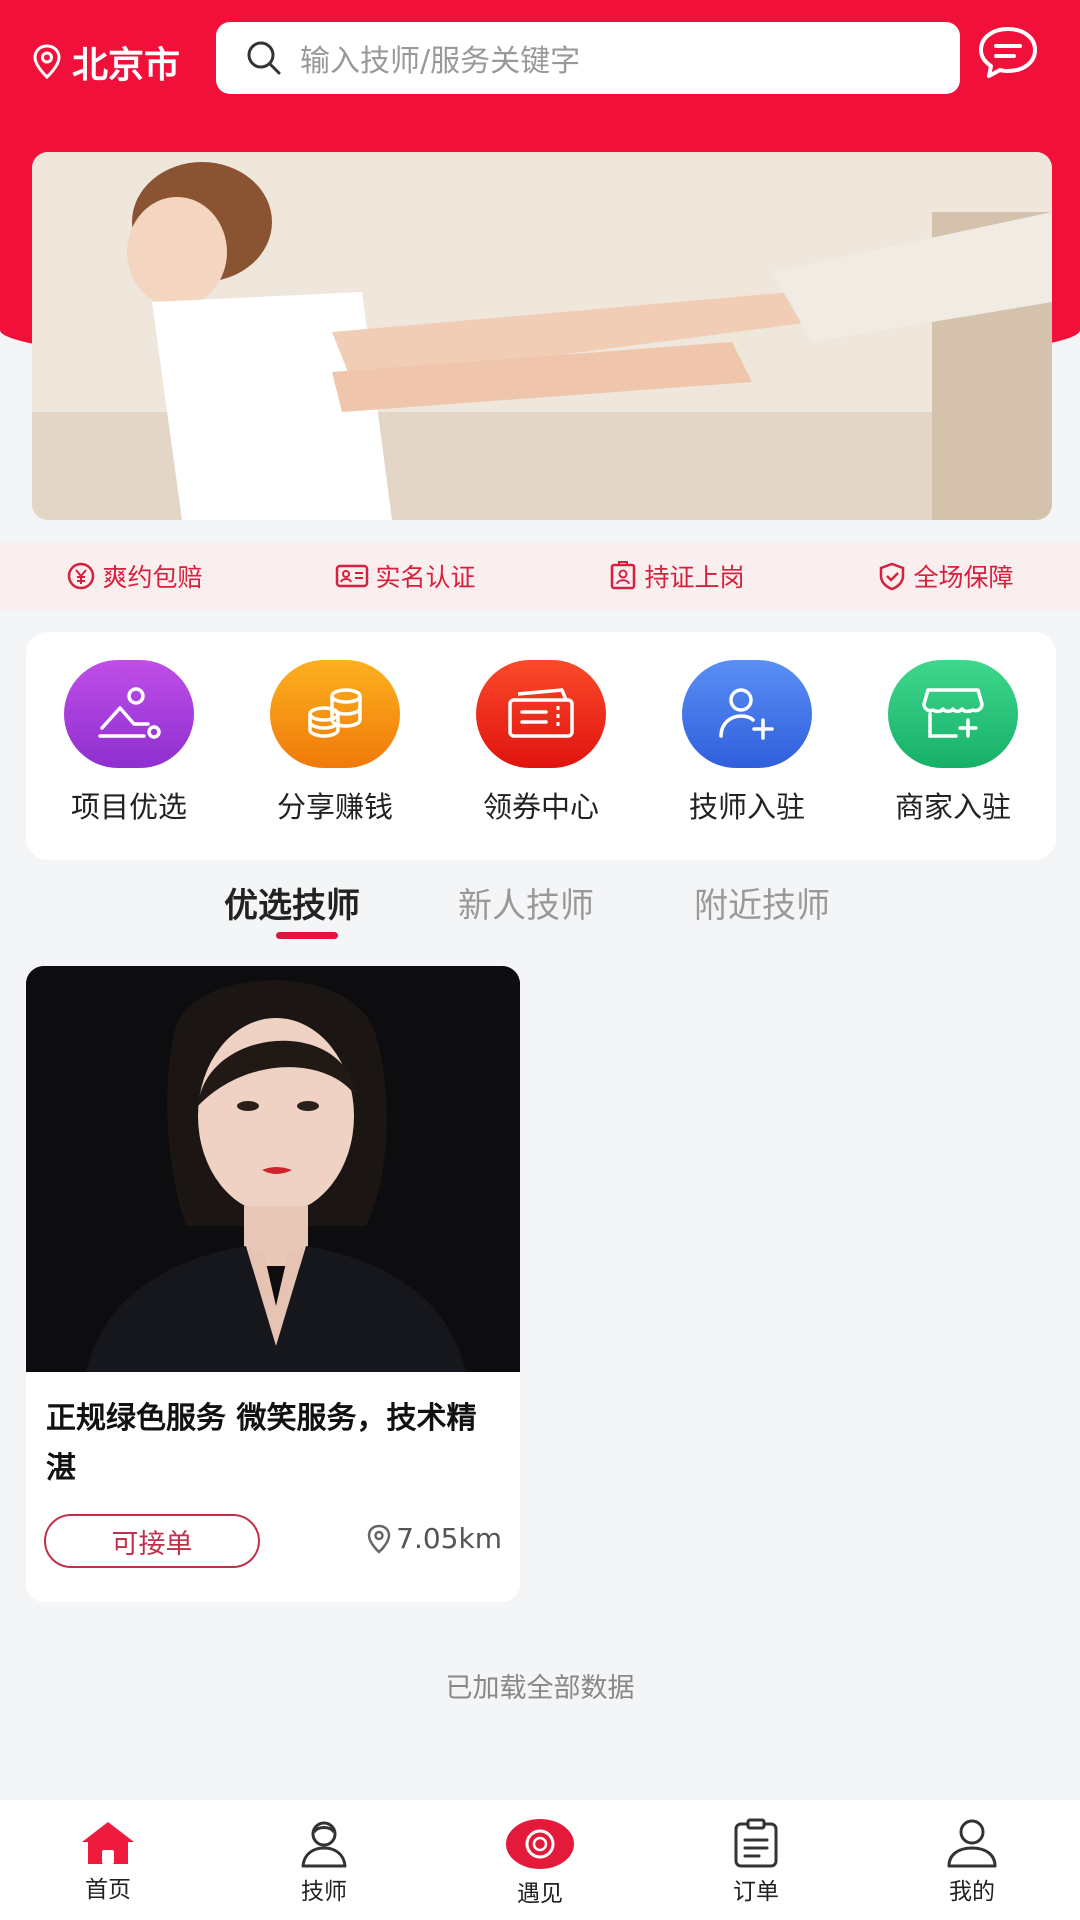 This screenshot has width=1080, height=1920. What do you see at coordinates (963, 577) in the screenshot?
I see `guarantee-label: 全场保障` at bounding box center [963, 577].